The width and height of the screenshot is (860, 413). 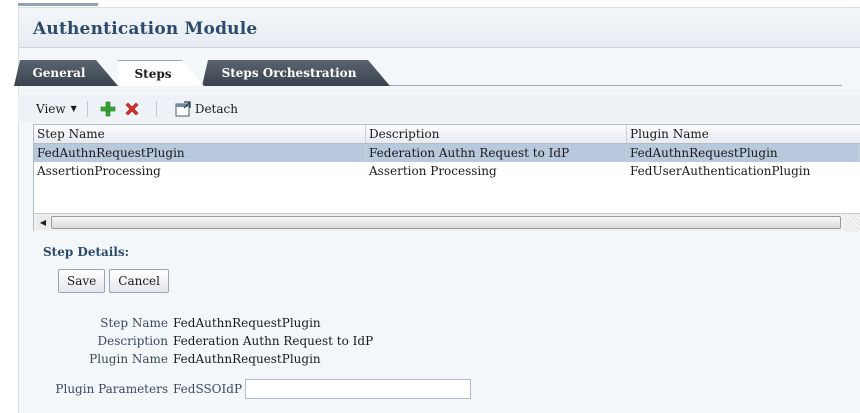 I want to click on page-title: Authentication Module, so click(x=145, y=29).